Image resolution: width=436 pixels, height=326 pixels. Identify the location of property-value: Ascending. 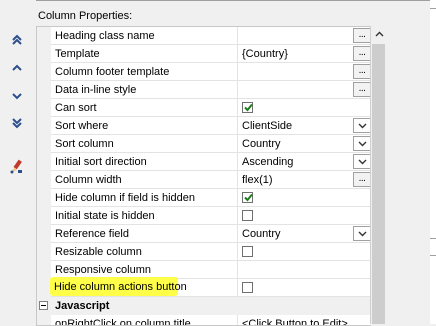
(304, 162).